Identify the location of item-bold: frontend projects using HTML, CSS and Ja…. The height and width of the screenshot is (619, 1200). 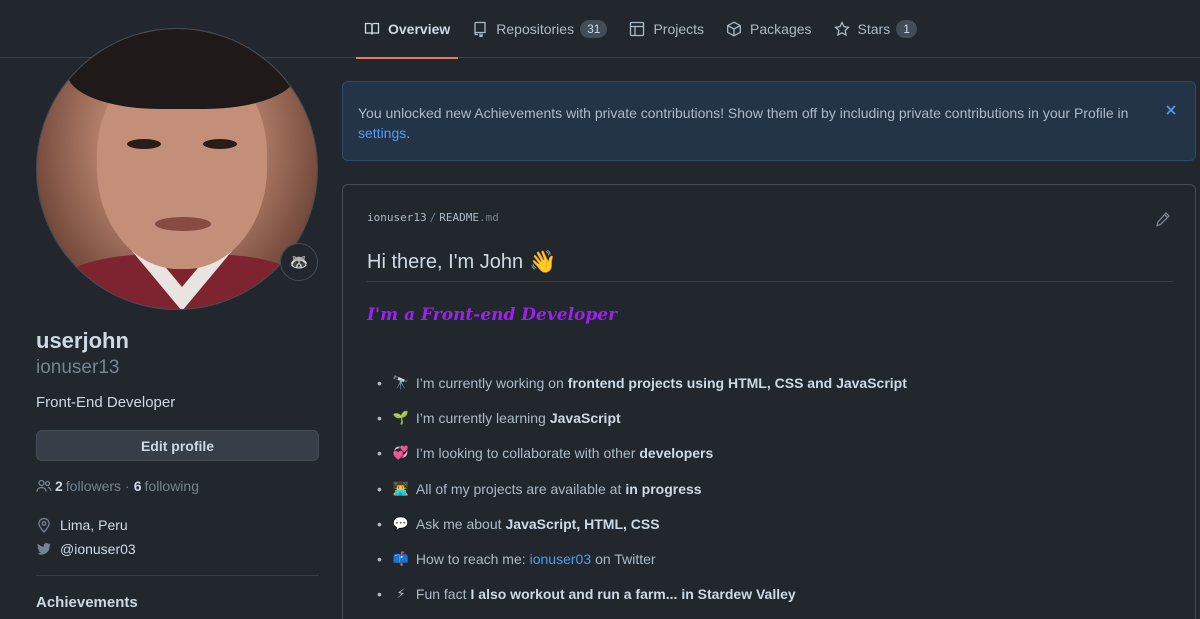
(737, 382).